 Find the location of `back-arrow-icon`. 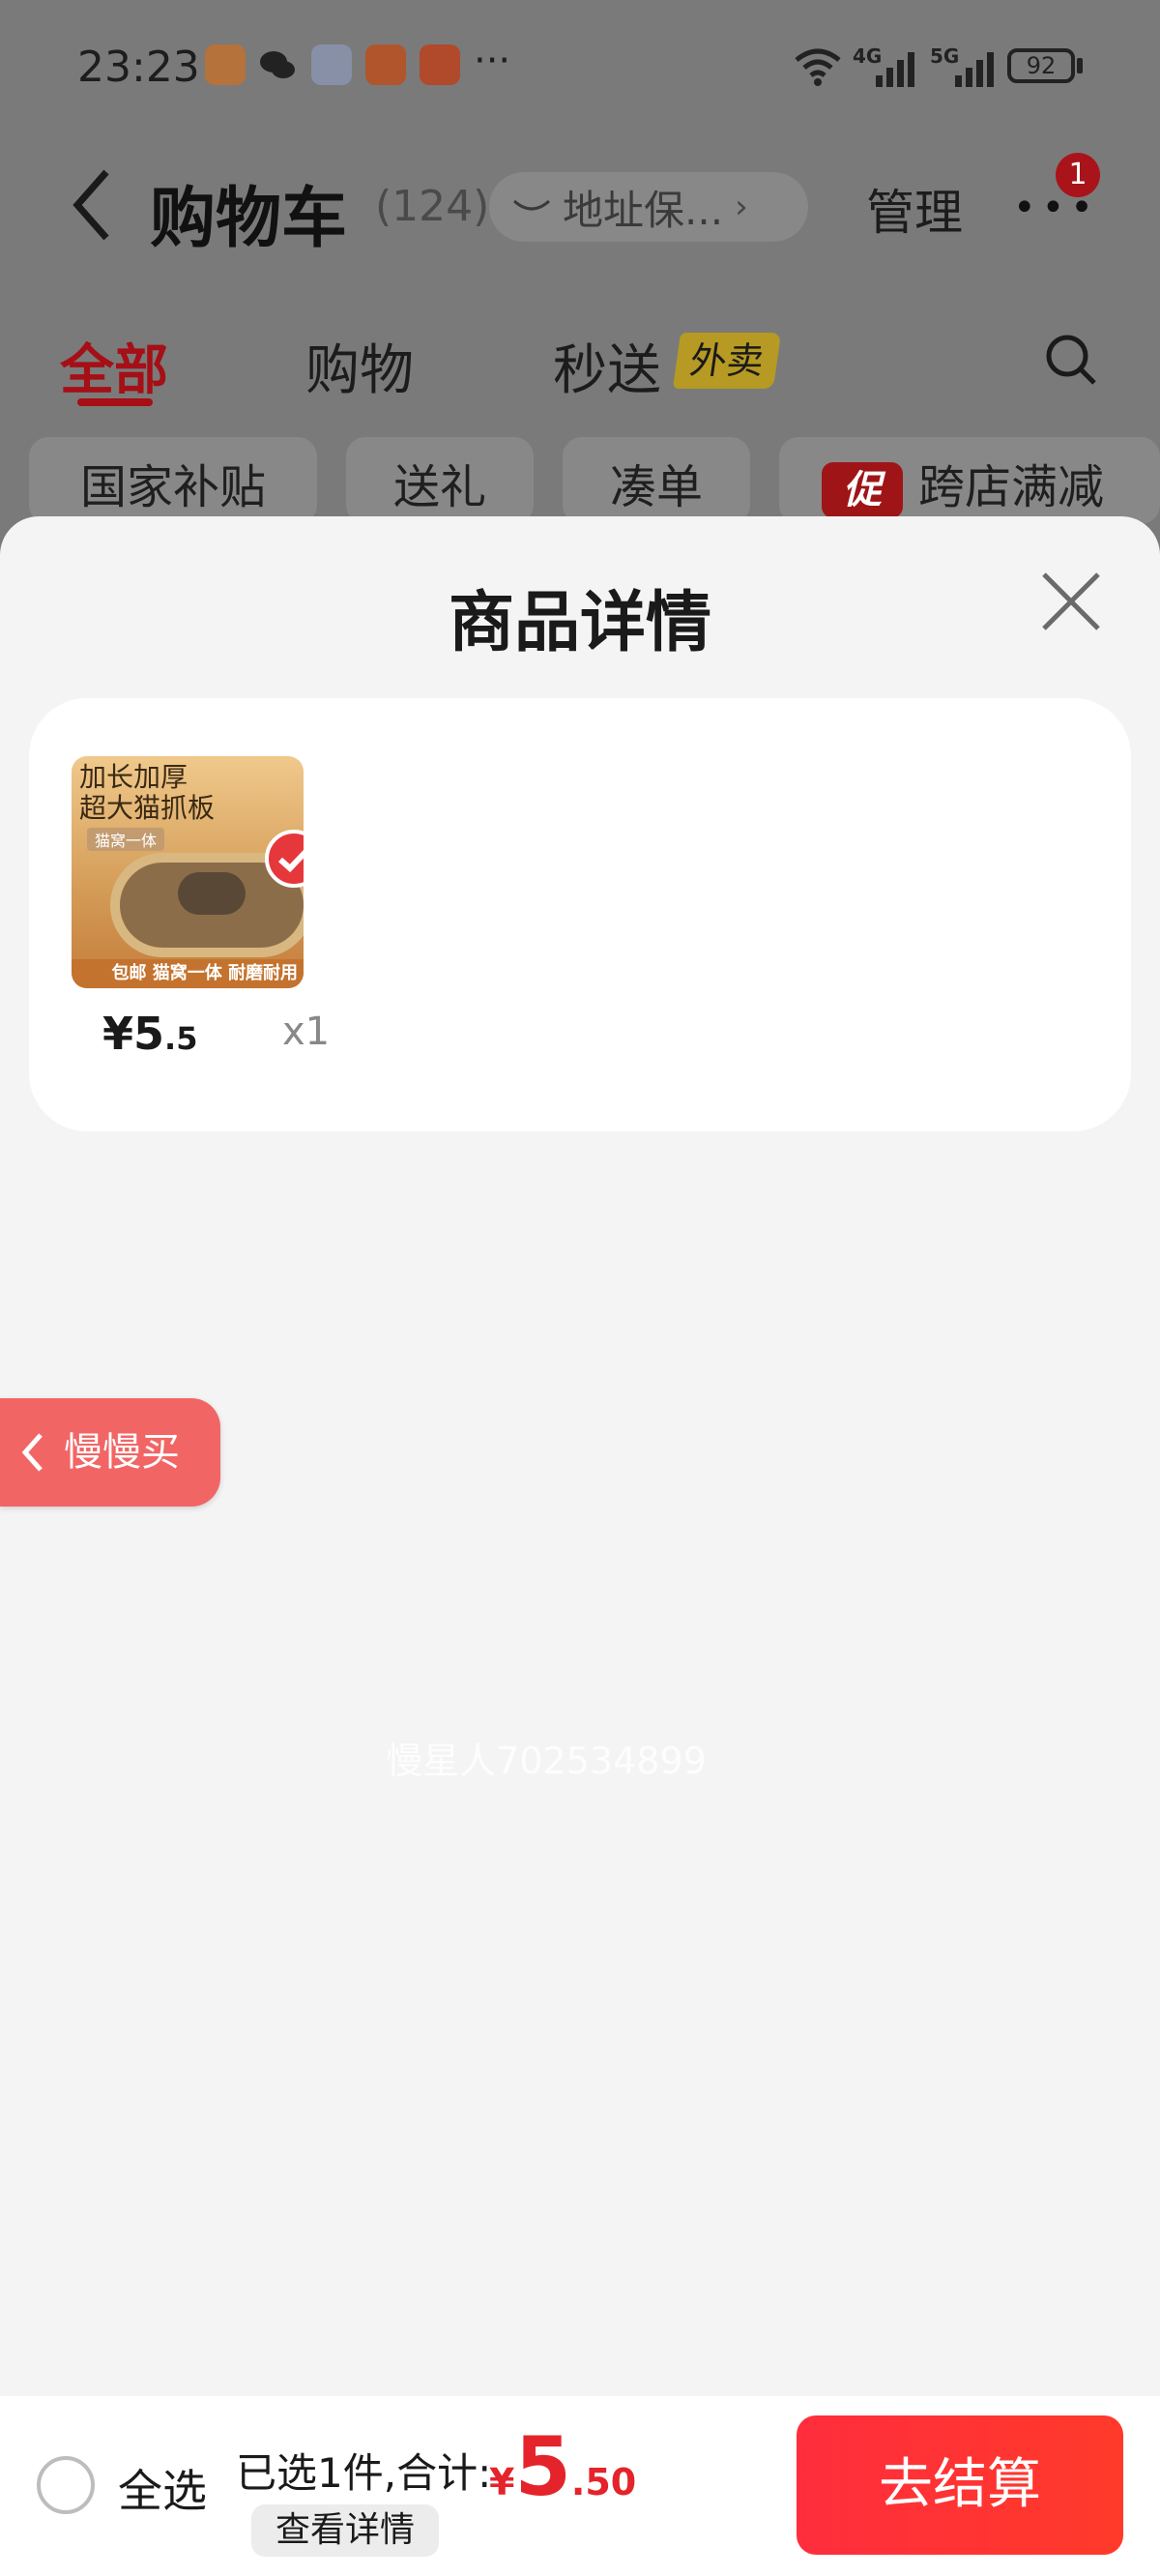

back-arrow-icon is located at coordinates (92, 210).